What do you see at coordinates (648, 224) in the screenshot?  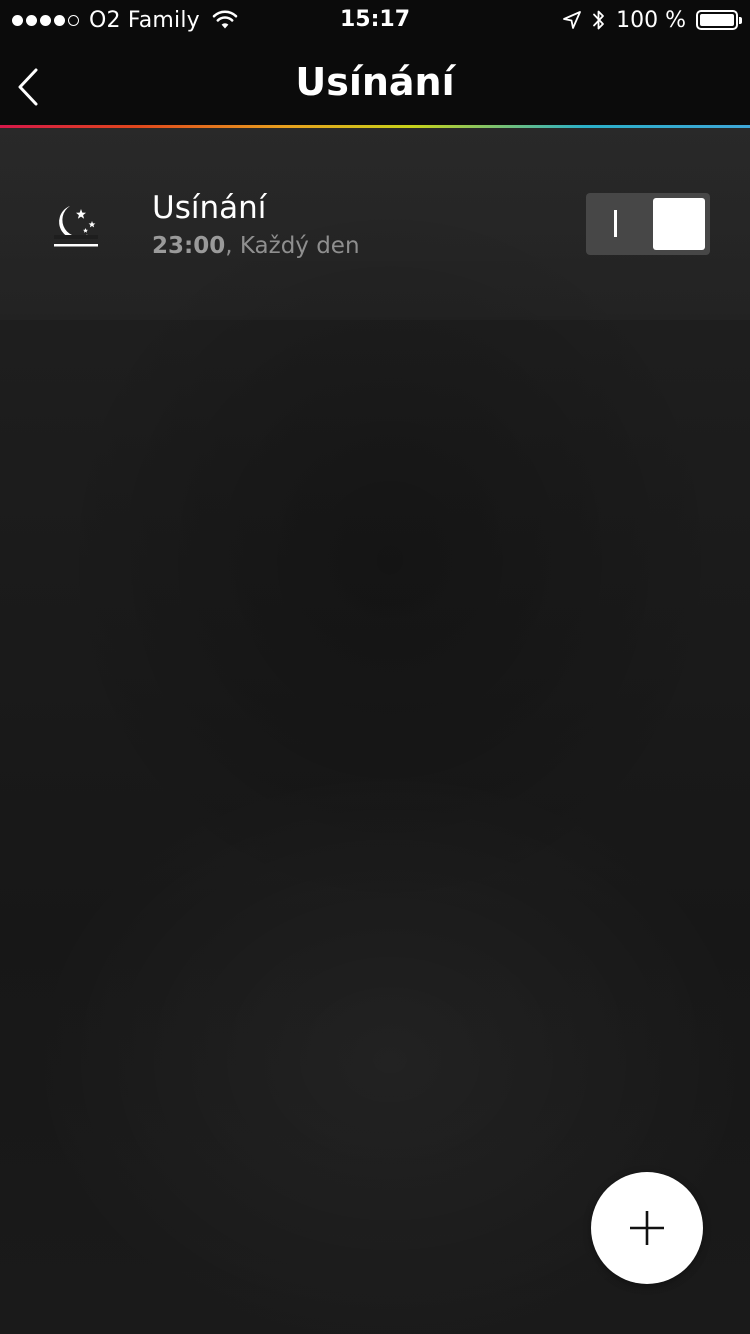 I see `routine-toggle` at bounding box center [648, 224].